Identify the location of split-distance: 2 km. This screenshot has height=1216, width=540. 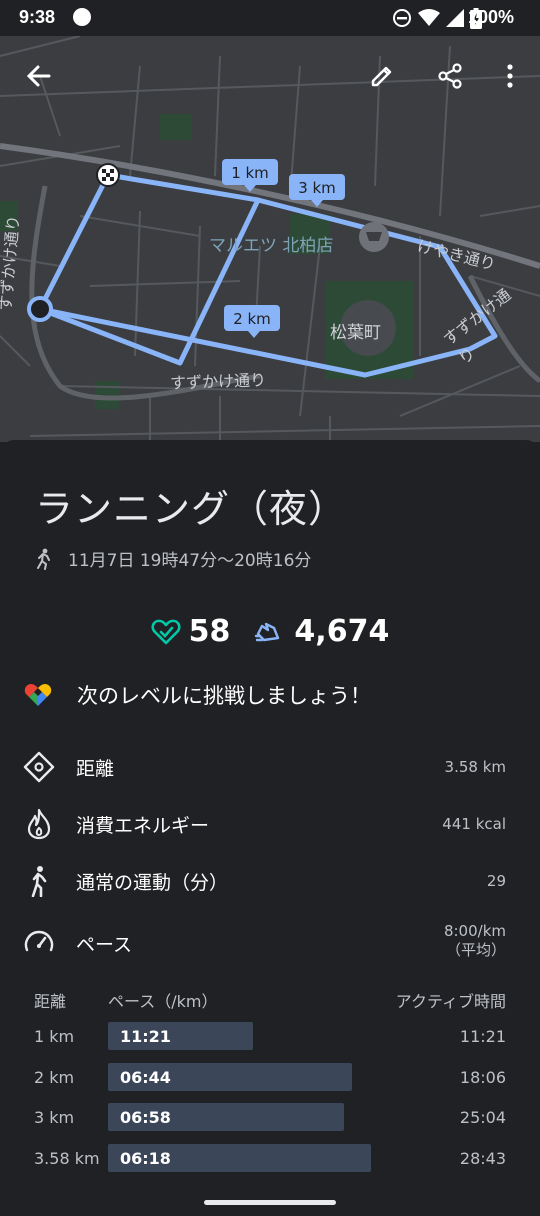
(54, 1077).